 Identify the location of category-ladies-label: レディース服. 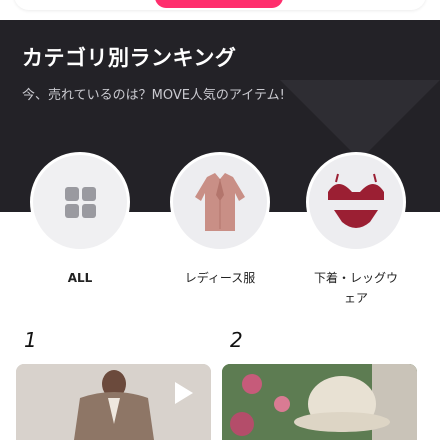
(220, 278).